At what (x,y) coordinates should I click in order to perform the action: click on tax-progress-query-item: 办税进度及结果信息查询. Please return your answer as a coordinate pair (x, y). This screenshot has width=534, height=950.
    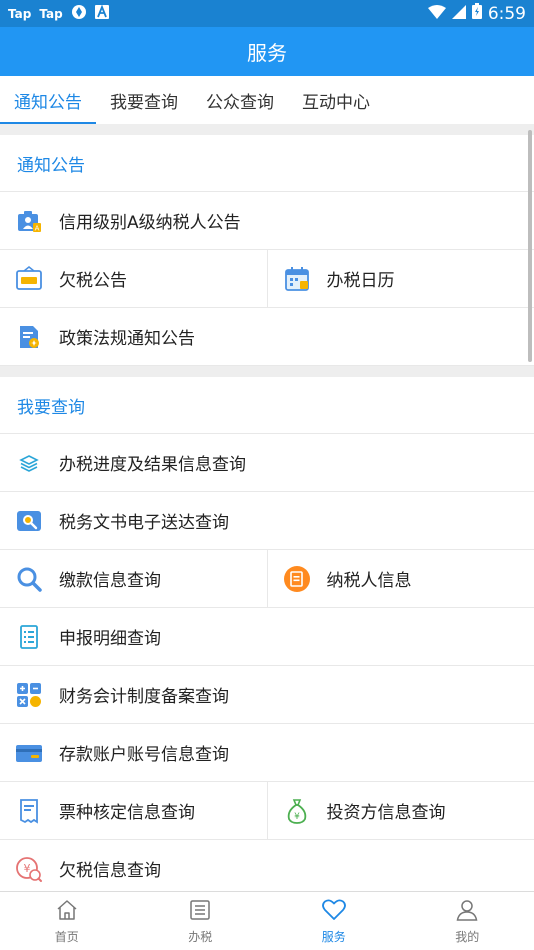
    Looking at the image, I should click on (267, 462).